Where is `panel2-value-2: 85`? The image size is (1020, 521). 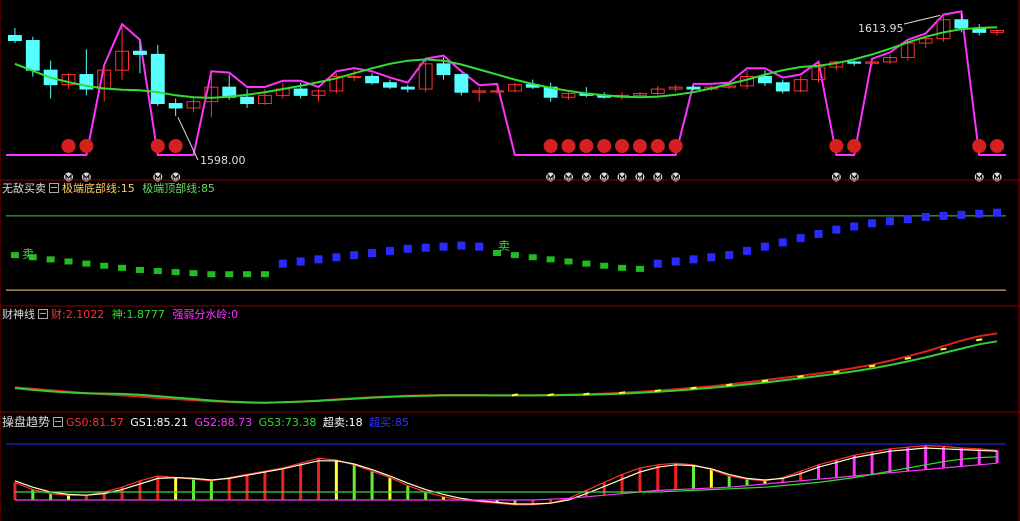
panel2-value-2: 85 is located at coordinates (207, 188).